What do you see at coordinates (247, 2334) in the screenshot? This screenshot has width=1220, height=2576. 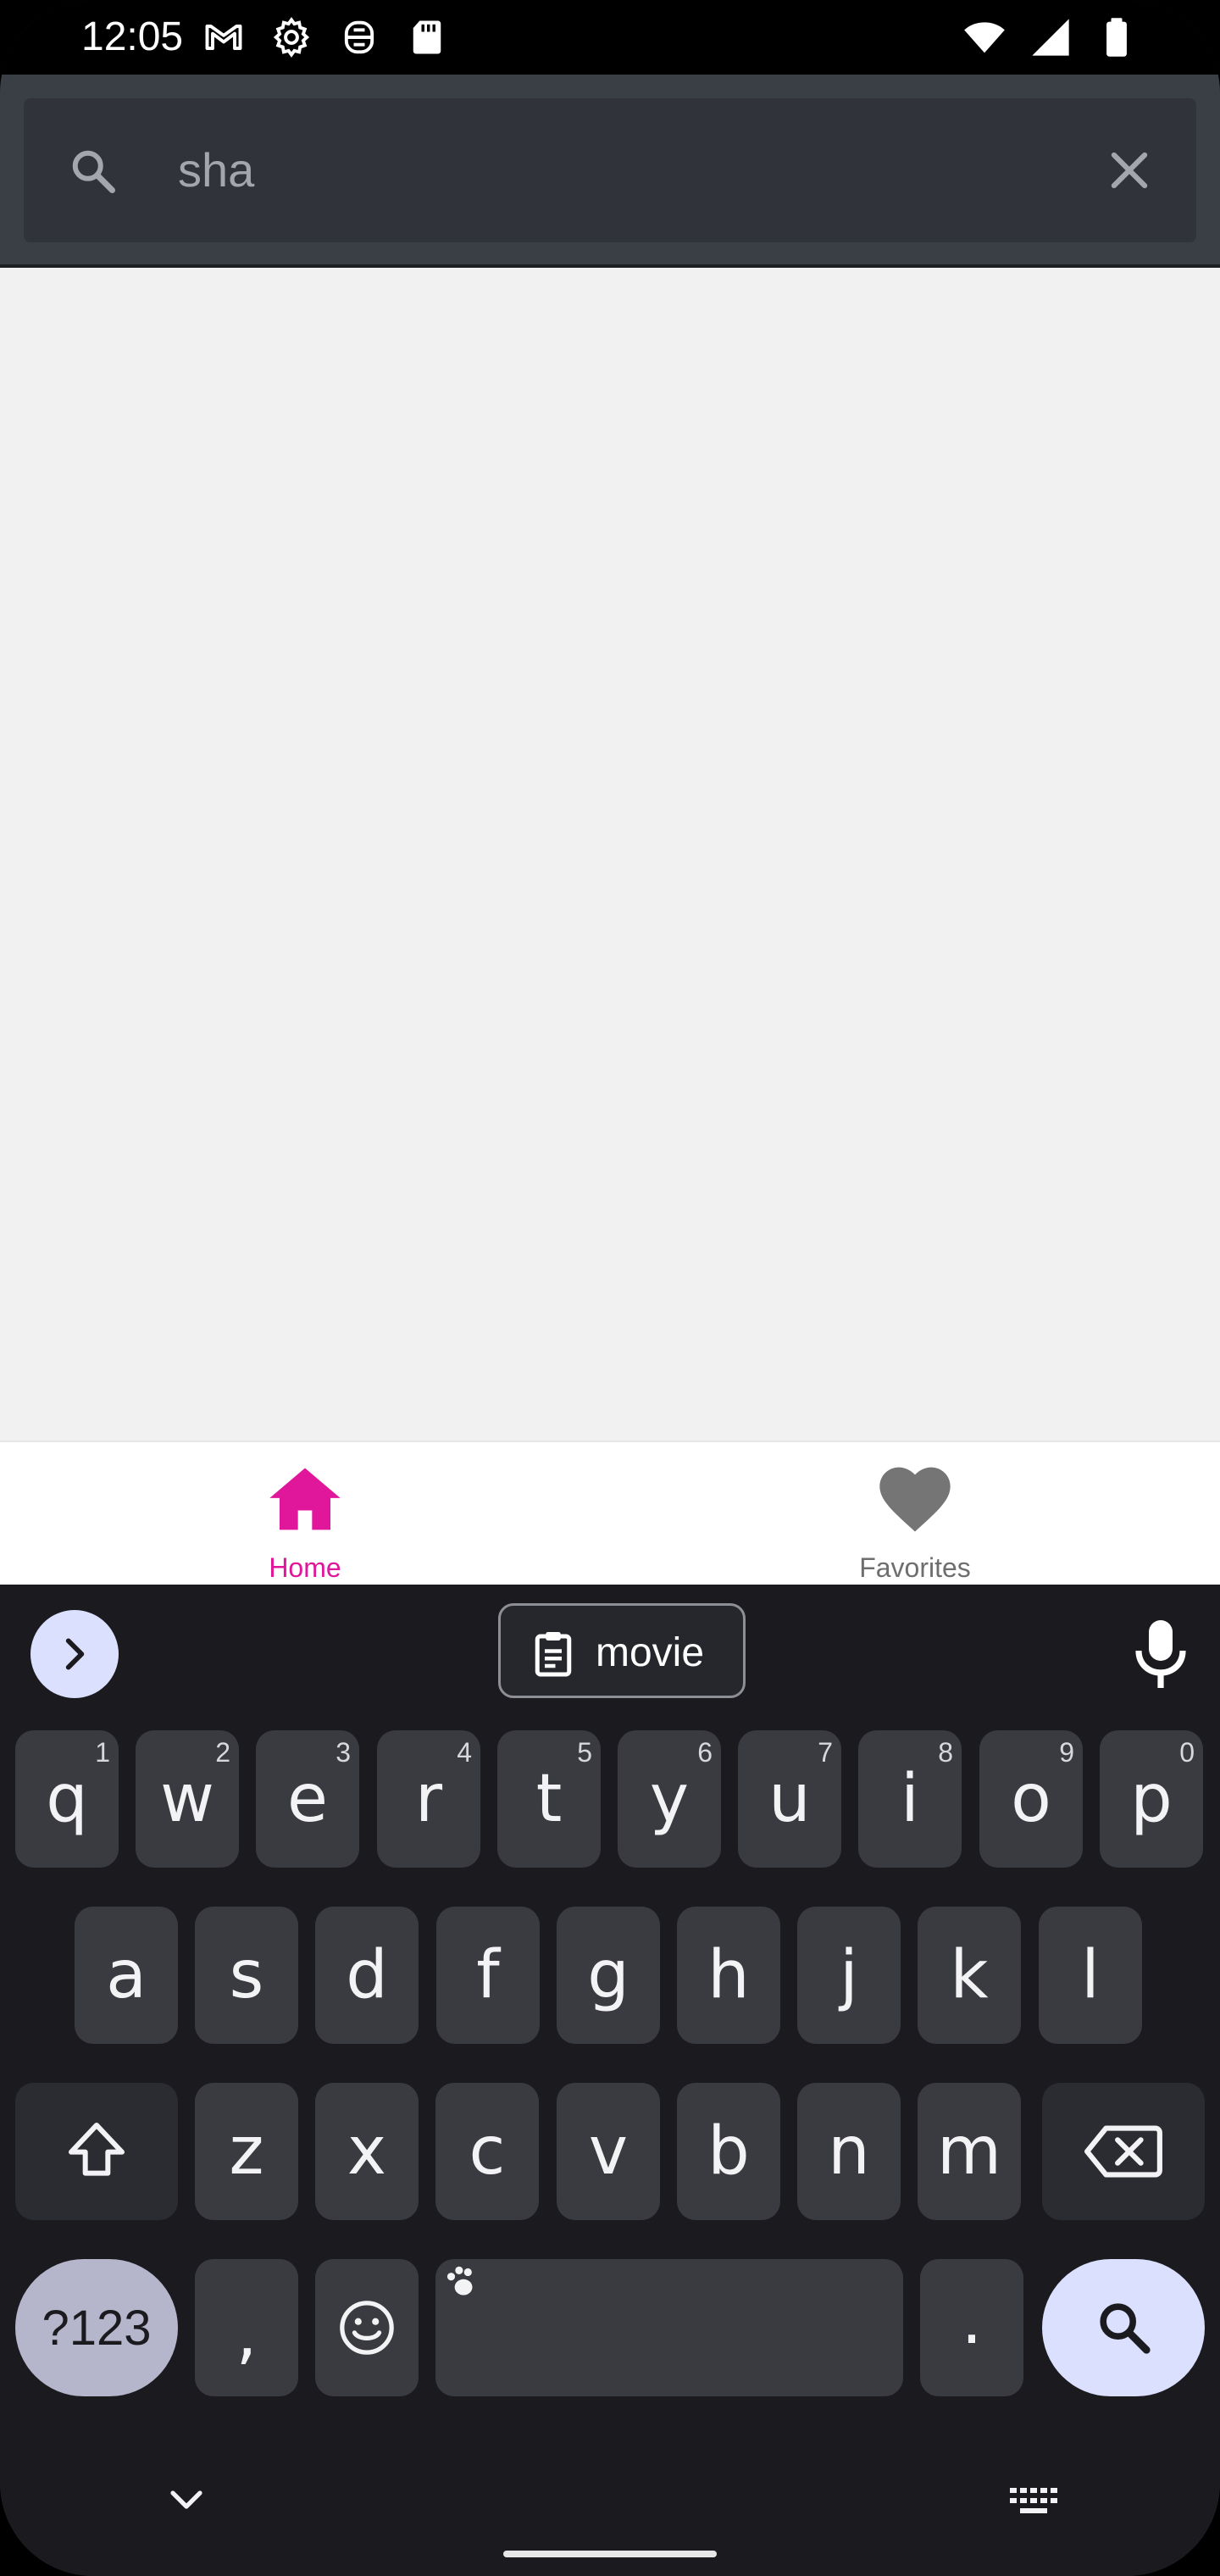 I see `comma-key-label: ,` at bounding box center [247, 2334].